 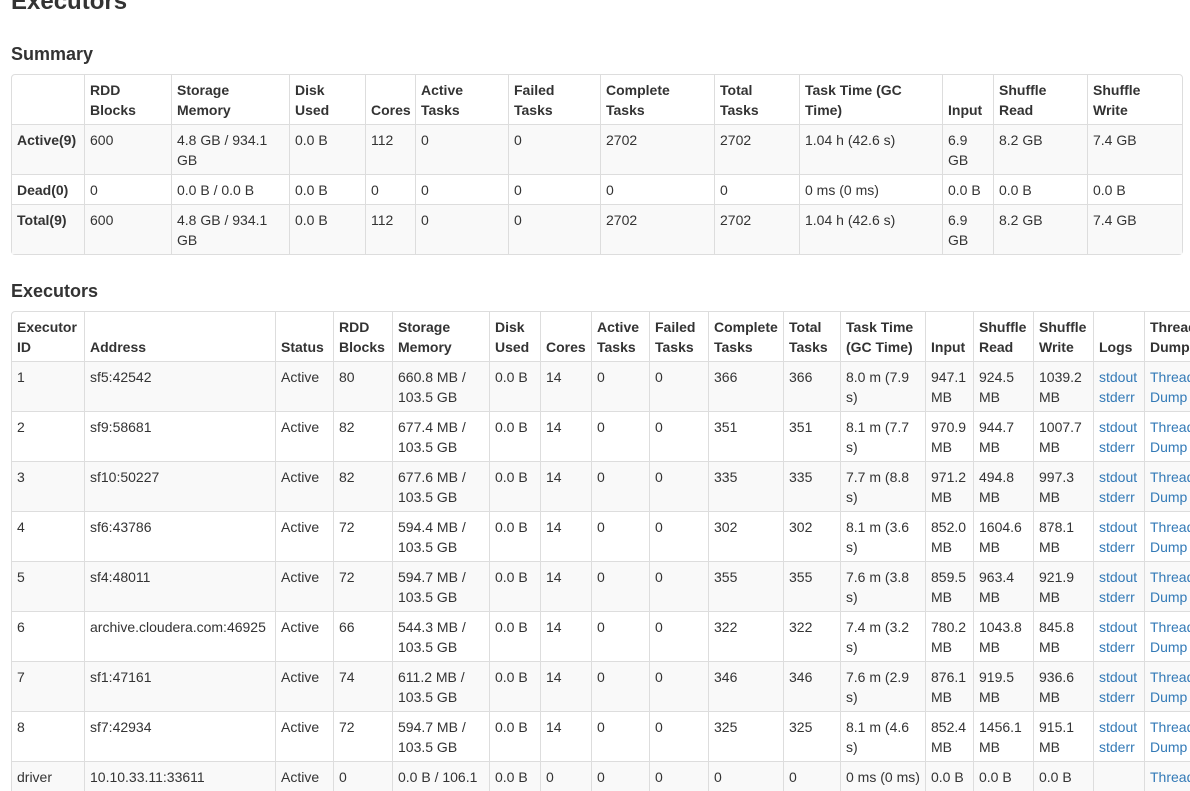 What do you see at coordinates (967, 99) in the screenshot?
I see `summary-header-input: Input` at bounding box center [967, 99].